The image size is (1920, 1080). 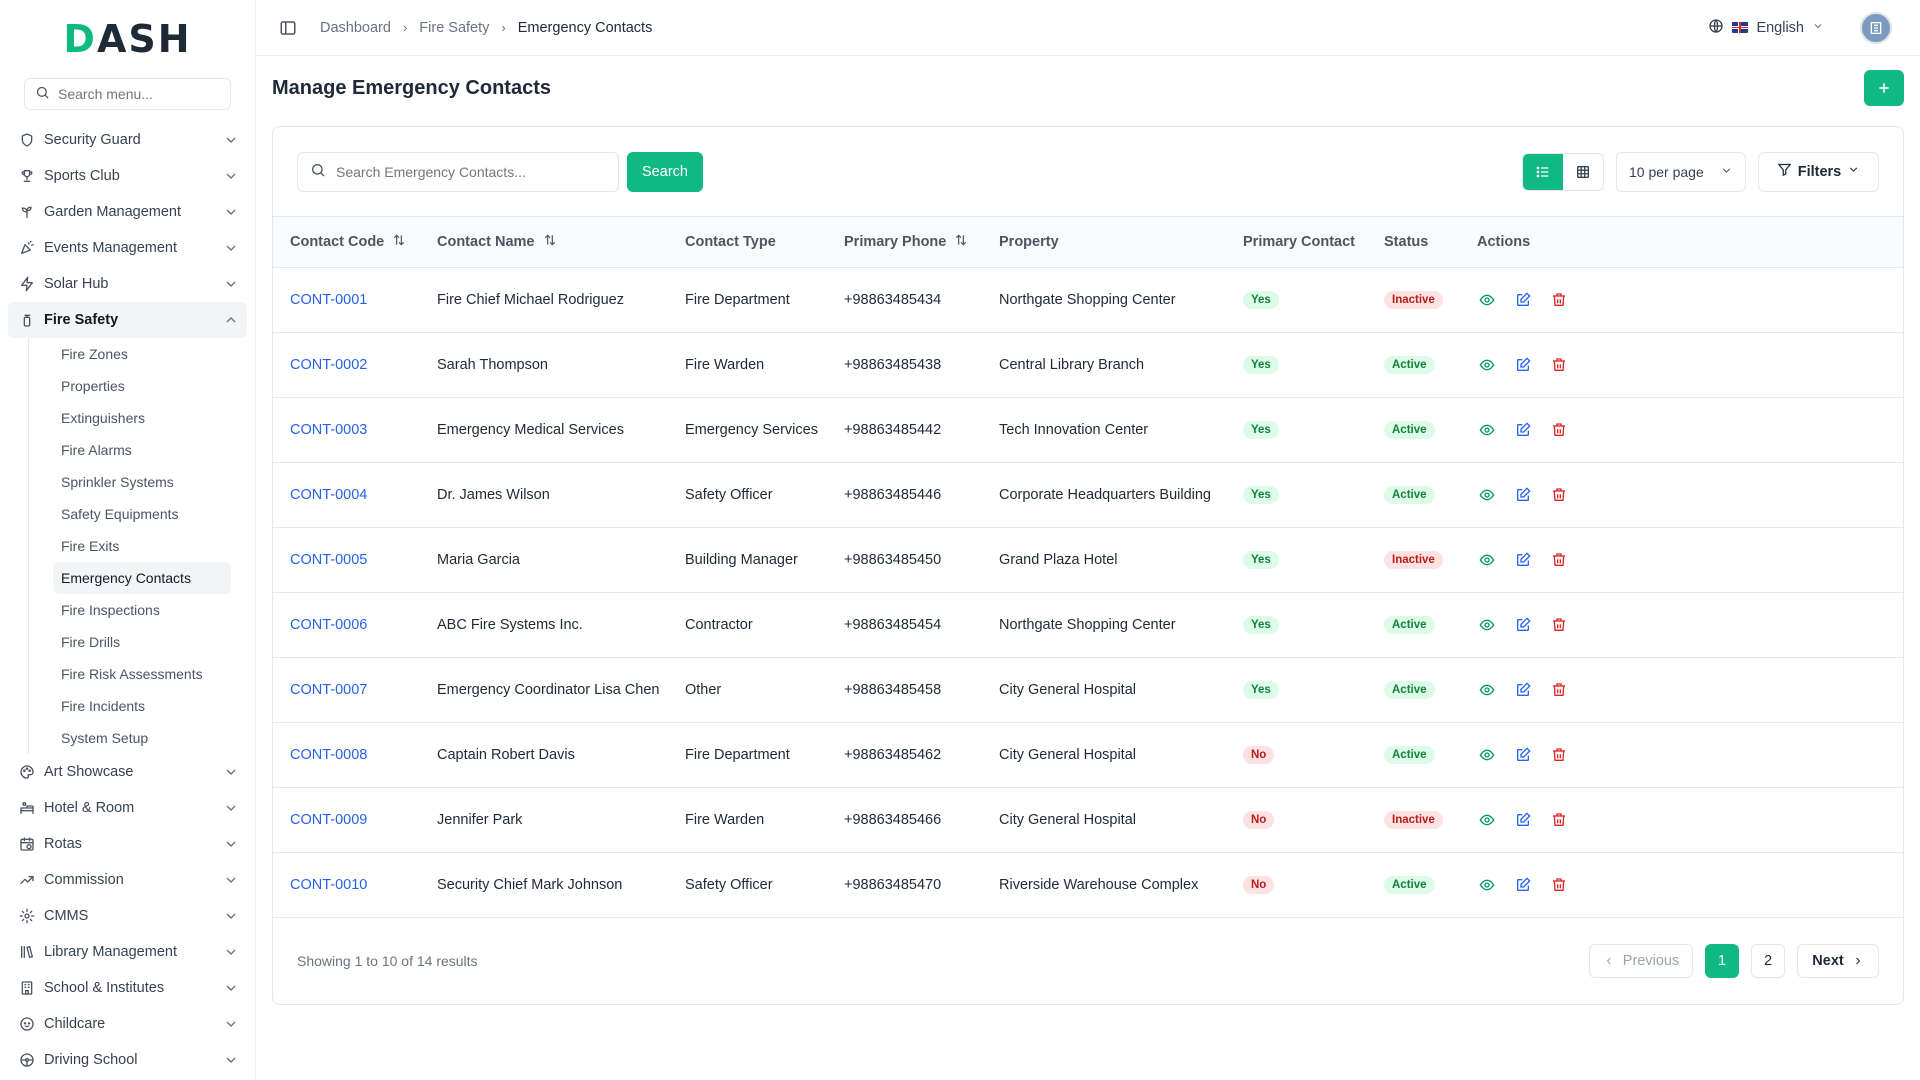 I want to click on contact-code-link: CONT-0006, so click(x=328, y=625).